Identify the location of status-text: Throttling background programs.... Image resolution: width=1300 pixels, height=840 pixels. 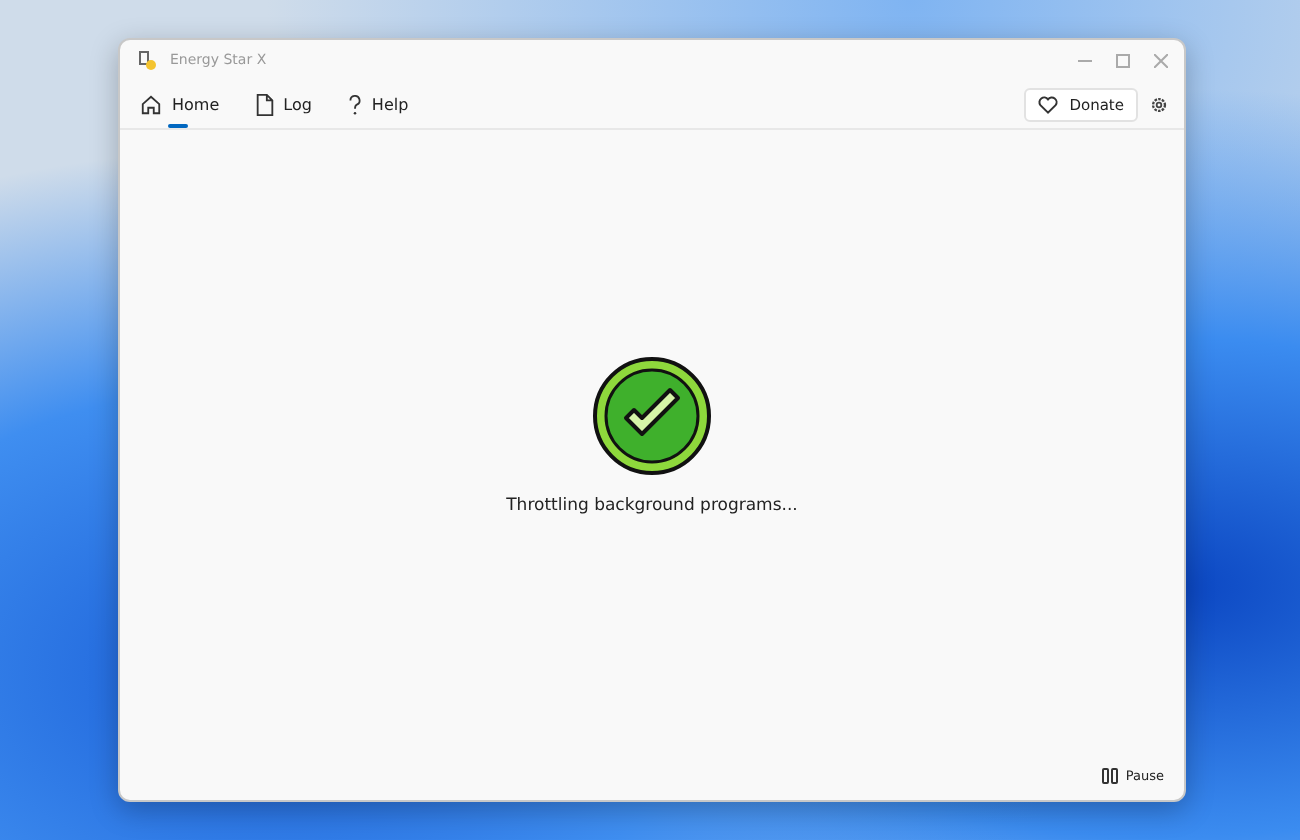
(652, 505).